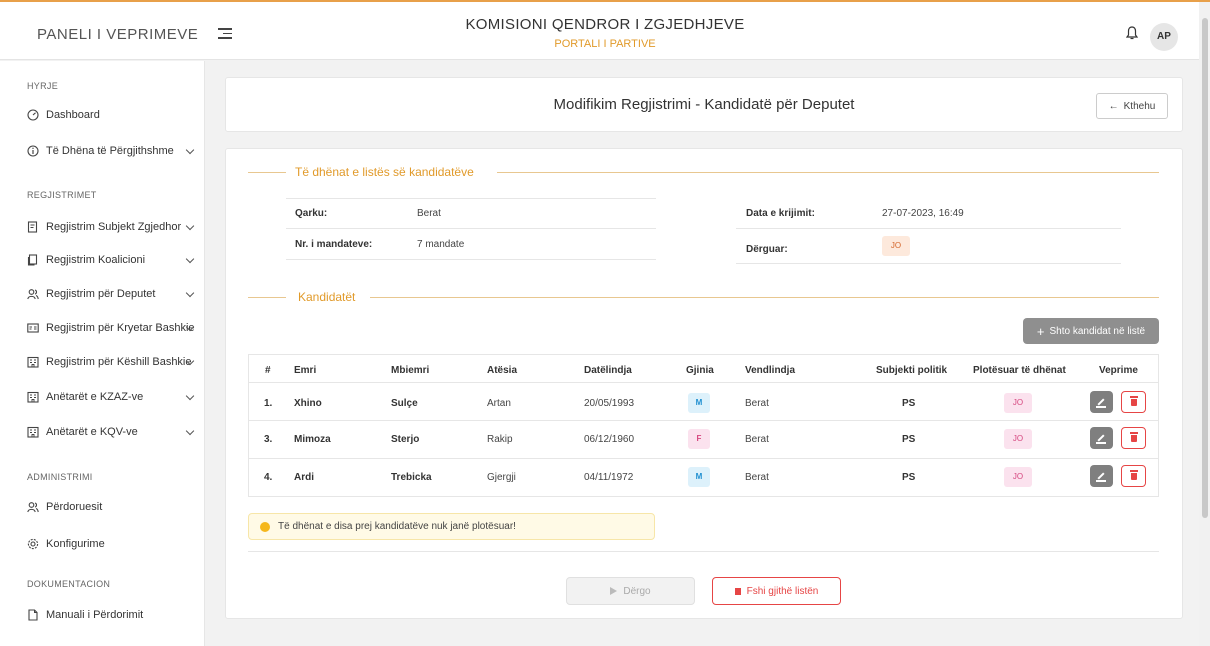 The width and height of the screenshot is (1210, 646). I want to click on cell-surname: Sulçe, so click(404, 403).